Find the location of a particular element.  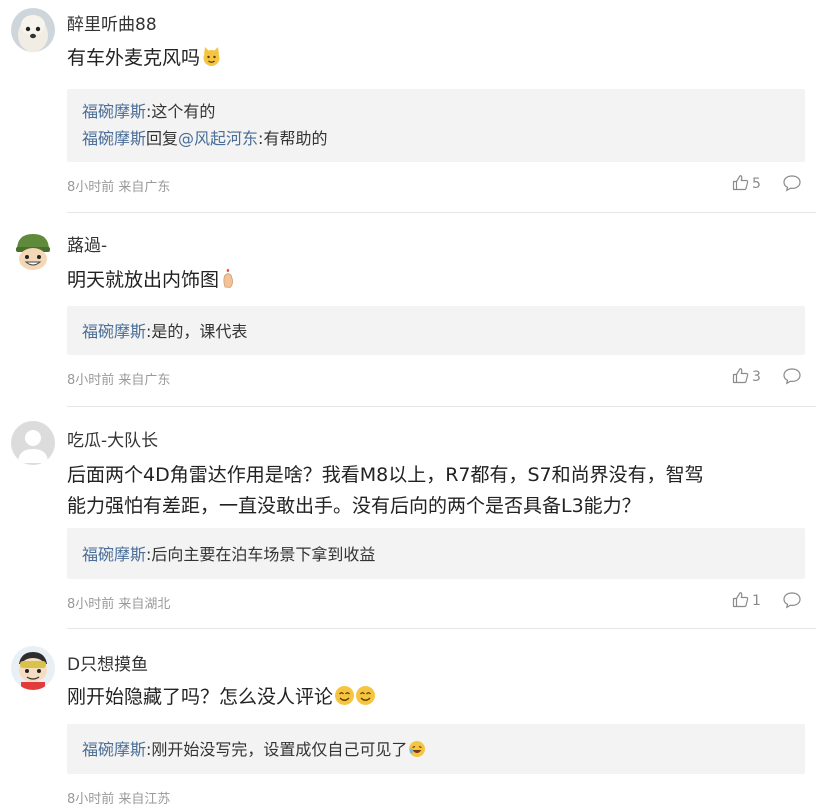

like-count: 5 is located at coordinates (756, 184).